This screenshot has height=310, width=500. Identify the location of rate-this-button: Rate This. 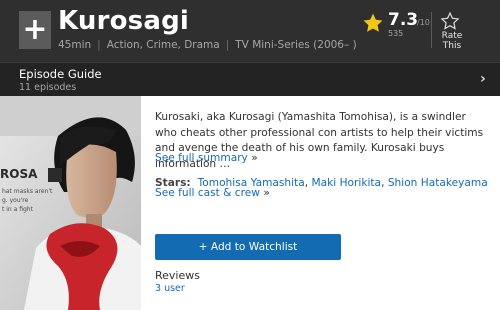
(450, 31).